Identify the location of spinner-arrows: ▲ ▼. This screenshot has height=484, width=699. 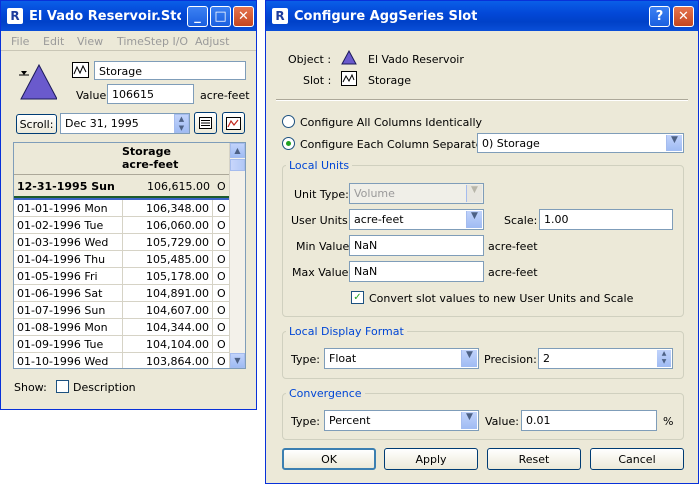
(664, 358).